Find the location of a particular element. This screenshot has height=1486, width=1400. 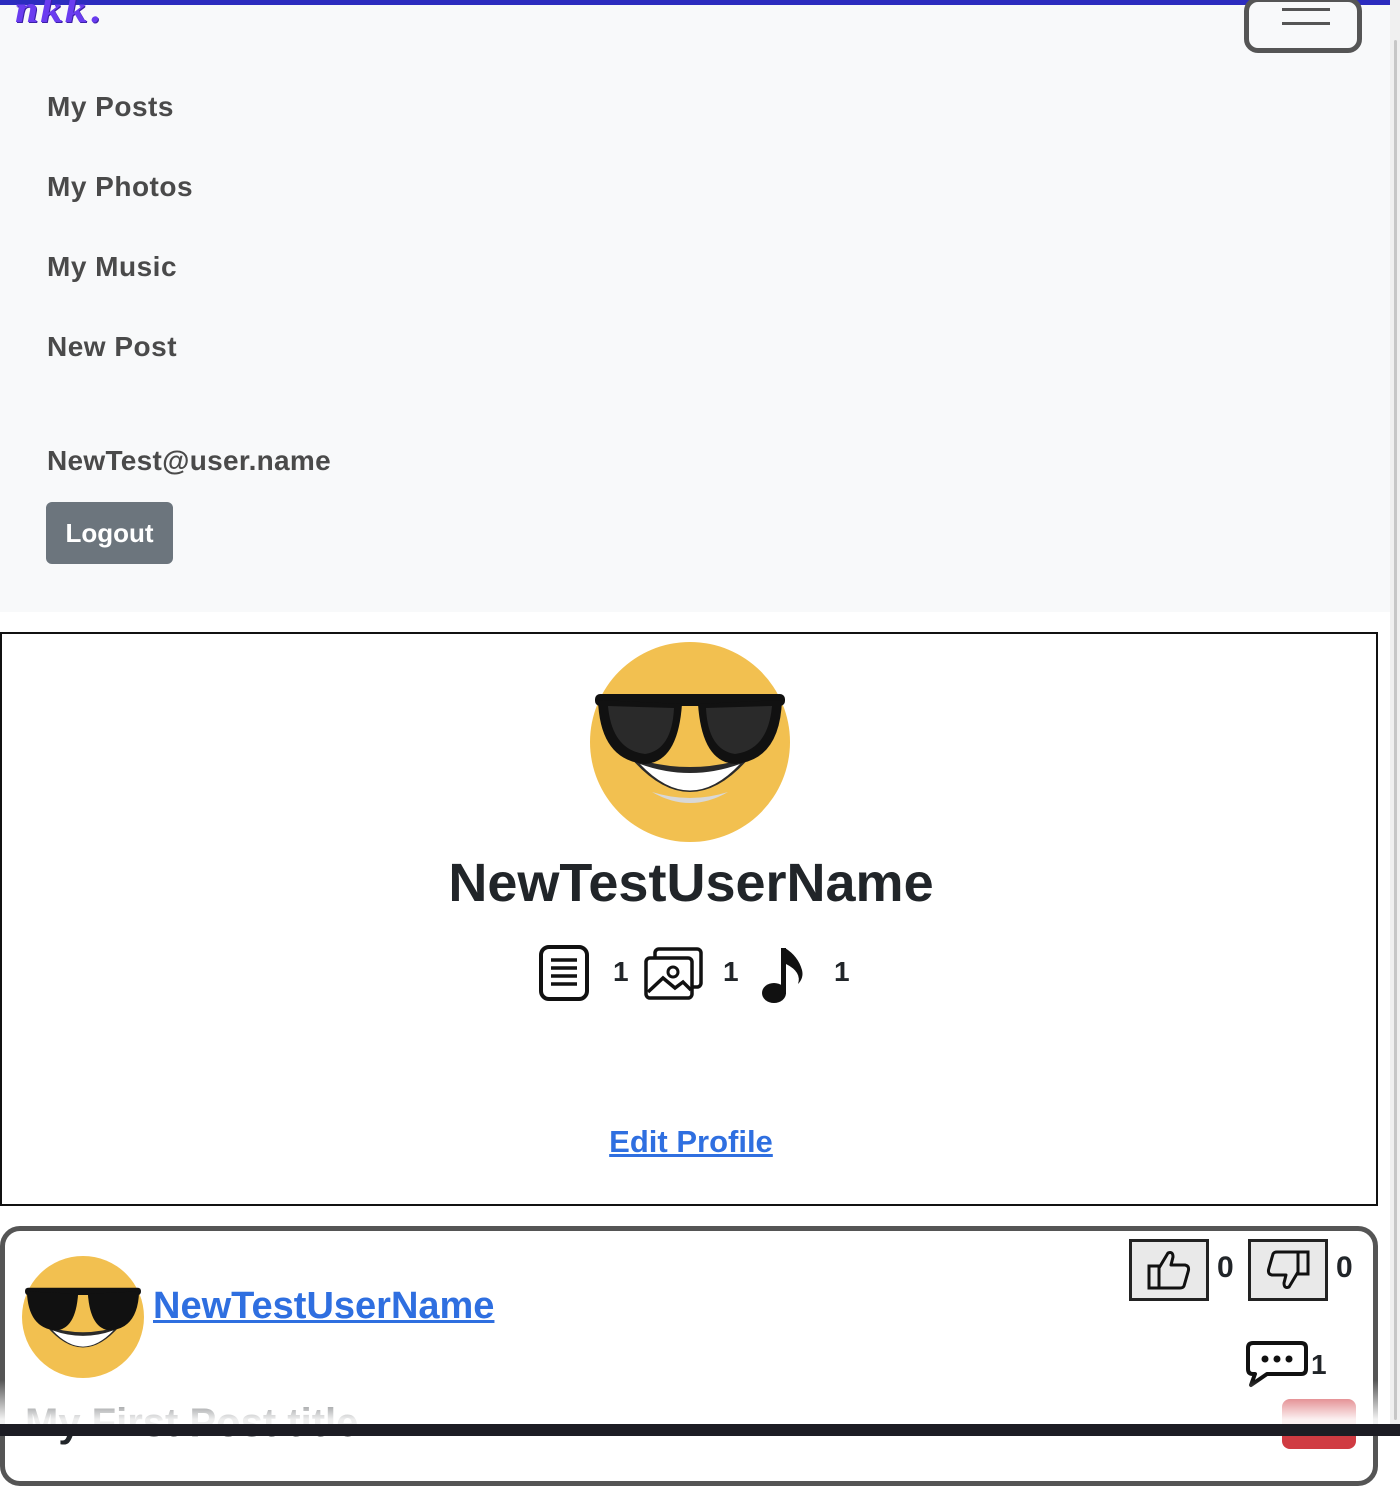

like-button is located at coordinates (1169, 1270).